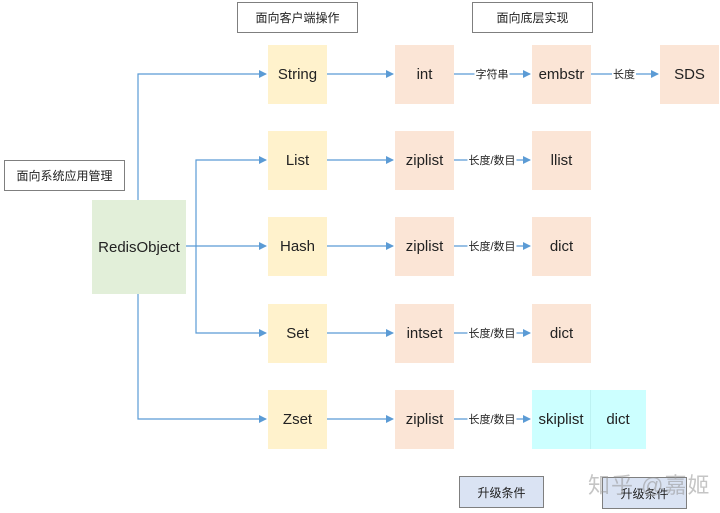  What do you see at coordinates (297, 246) in the screenshot?
I see `type-hash: Hash` at bounding box center [297, 246].